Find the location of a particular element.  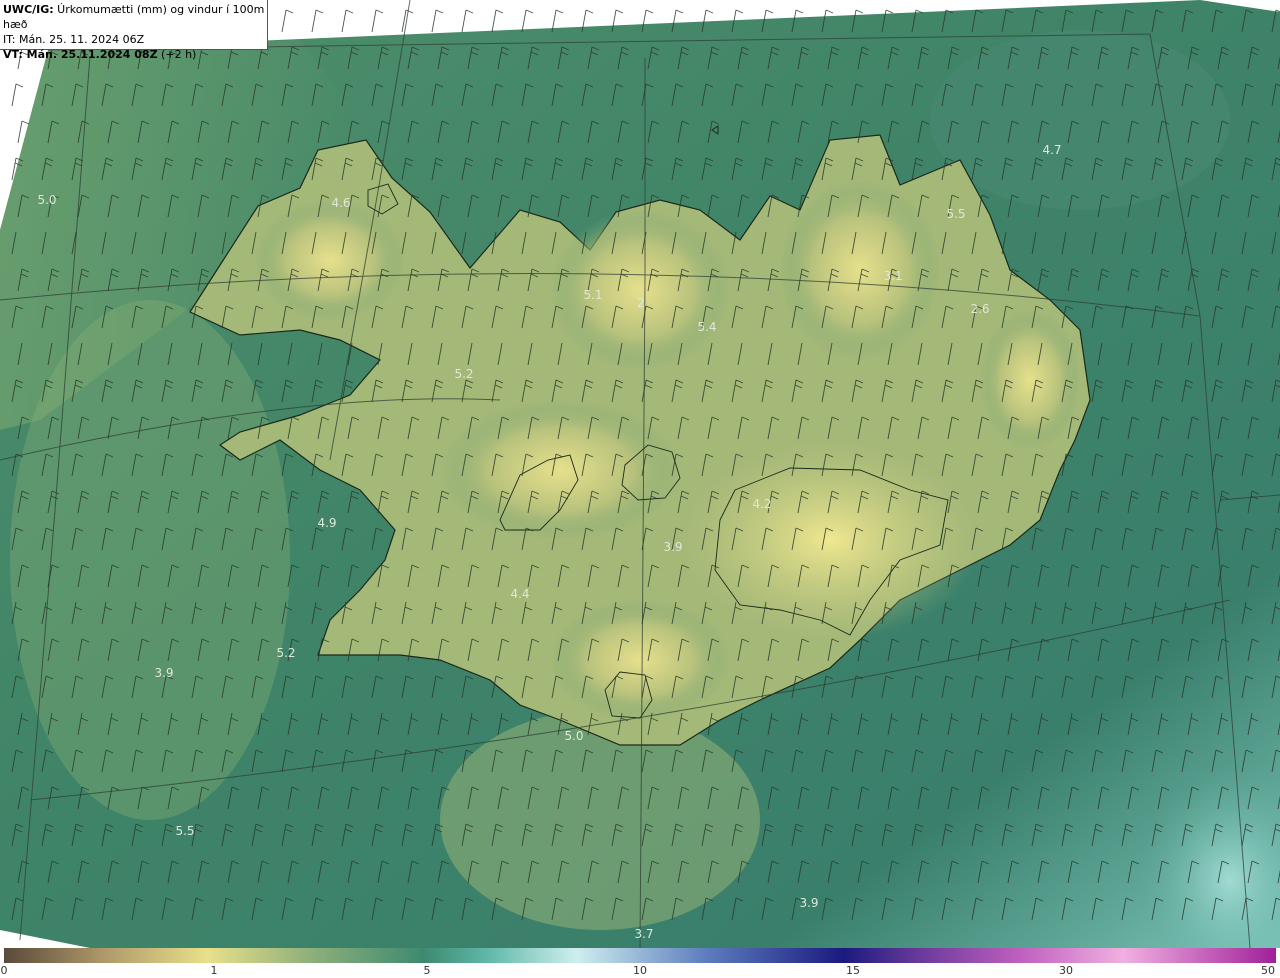

forecast-offset: (+2 h) is located at coordinates (177, 54).